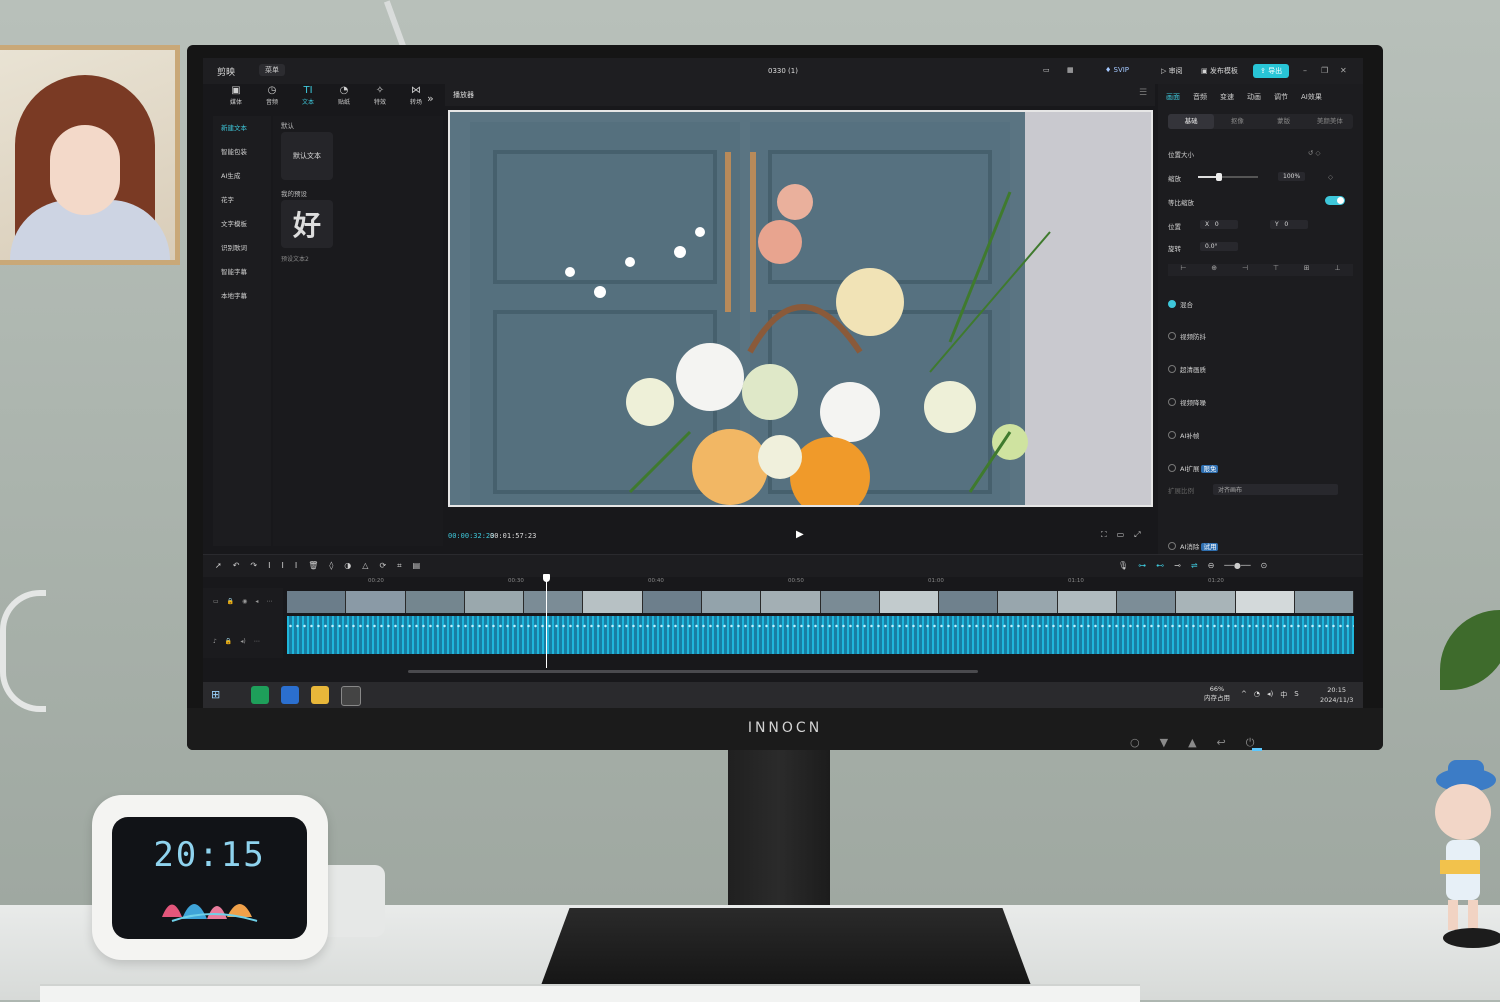  Describe the element at coordinates (290, 695) in the screenshot. I see `tool-app-icon` at that location.